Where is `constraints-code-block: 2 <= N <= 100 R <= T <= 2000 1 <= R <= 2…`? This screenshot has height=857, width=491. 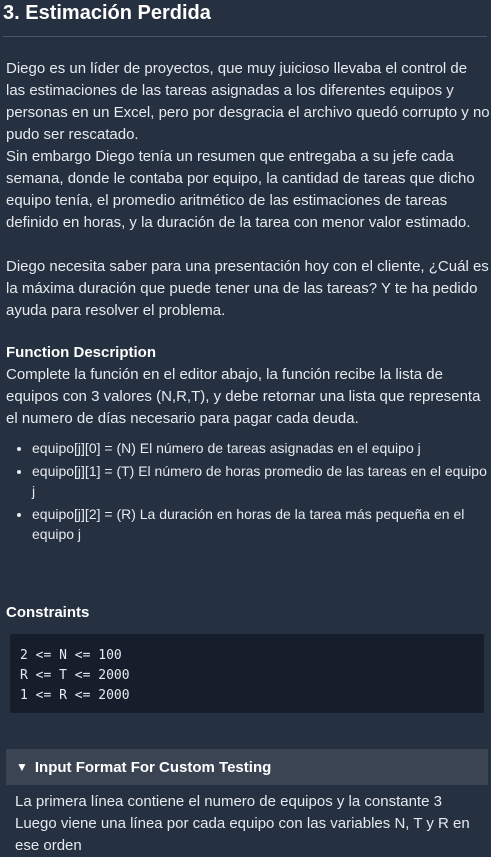 constraints-code-block: 2 <= N <= 100 R <= T <= 2000 1 <= R <= 2… is located at coordinates (247, 673).